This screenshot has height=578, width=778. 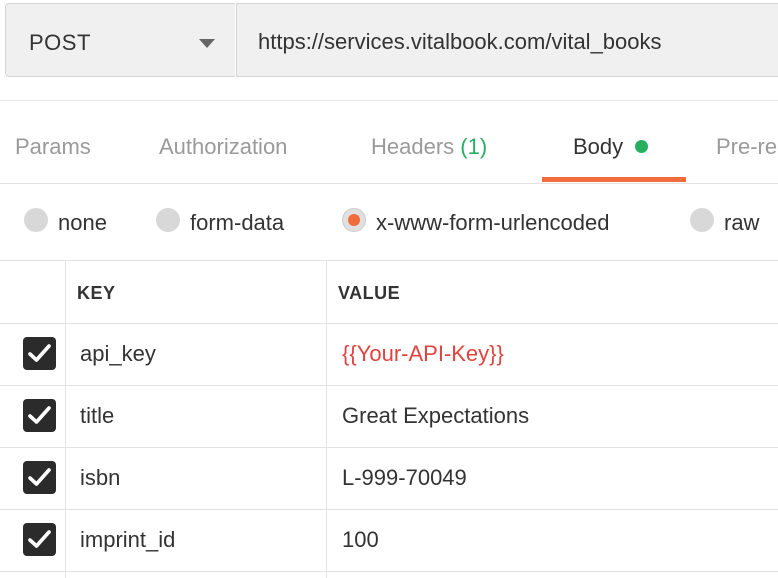 I want to click on radio-x-www-form-urlencoded, so click(x=354, y=220).